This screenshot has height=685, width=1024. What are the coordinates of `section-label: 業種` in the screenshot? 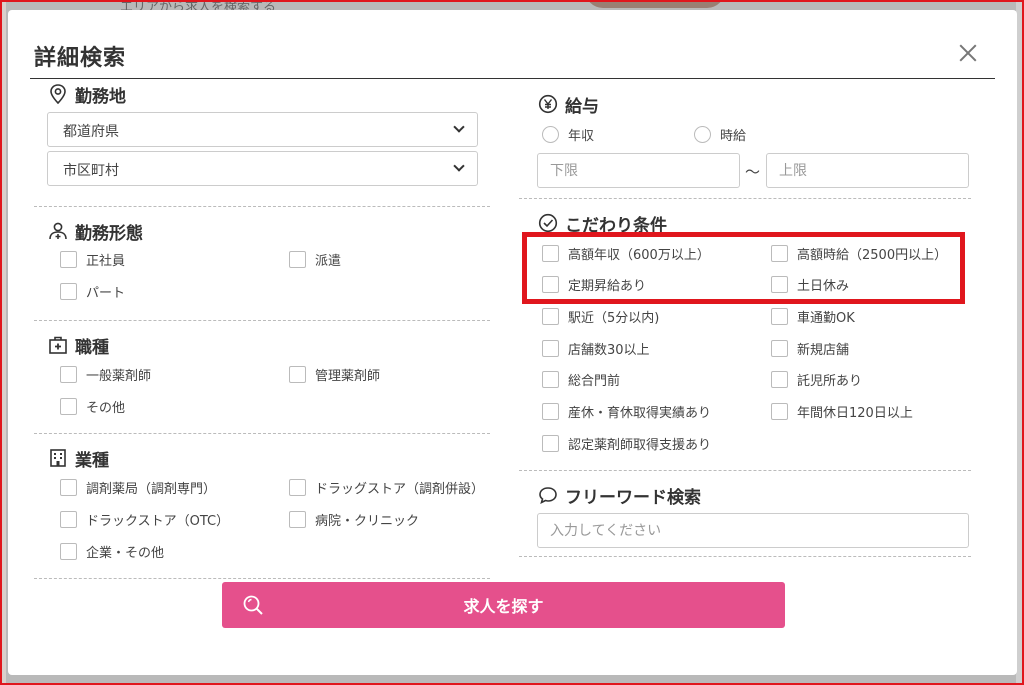 It's located at (92, 460).